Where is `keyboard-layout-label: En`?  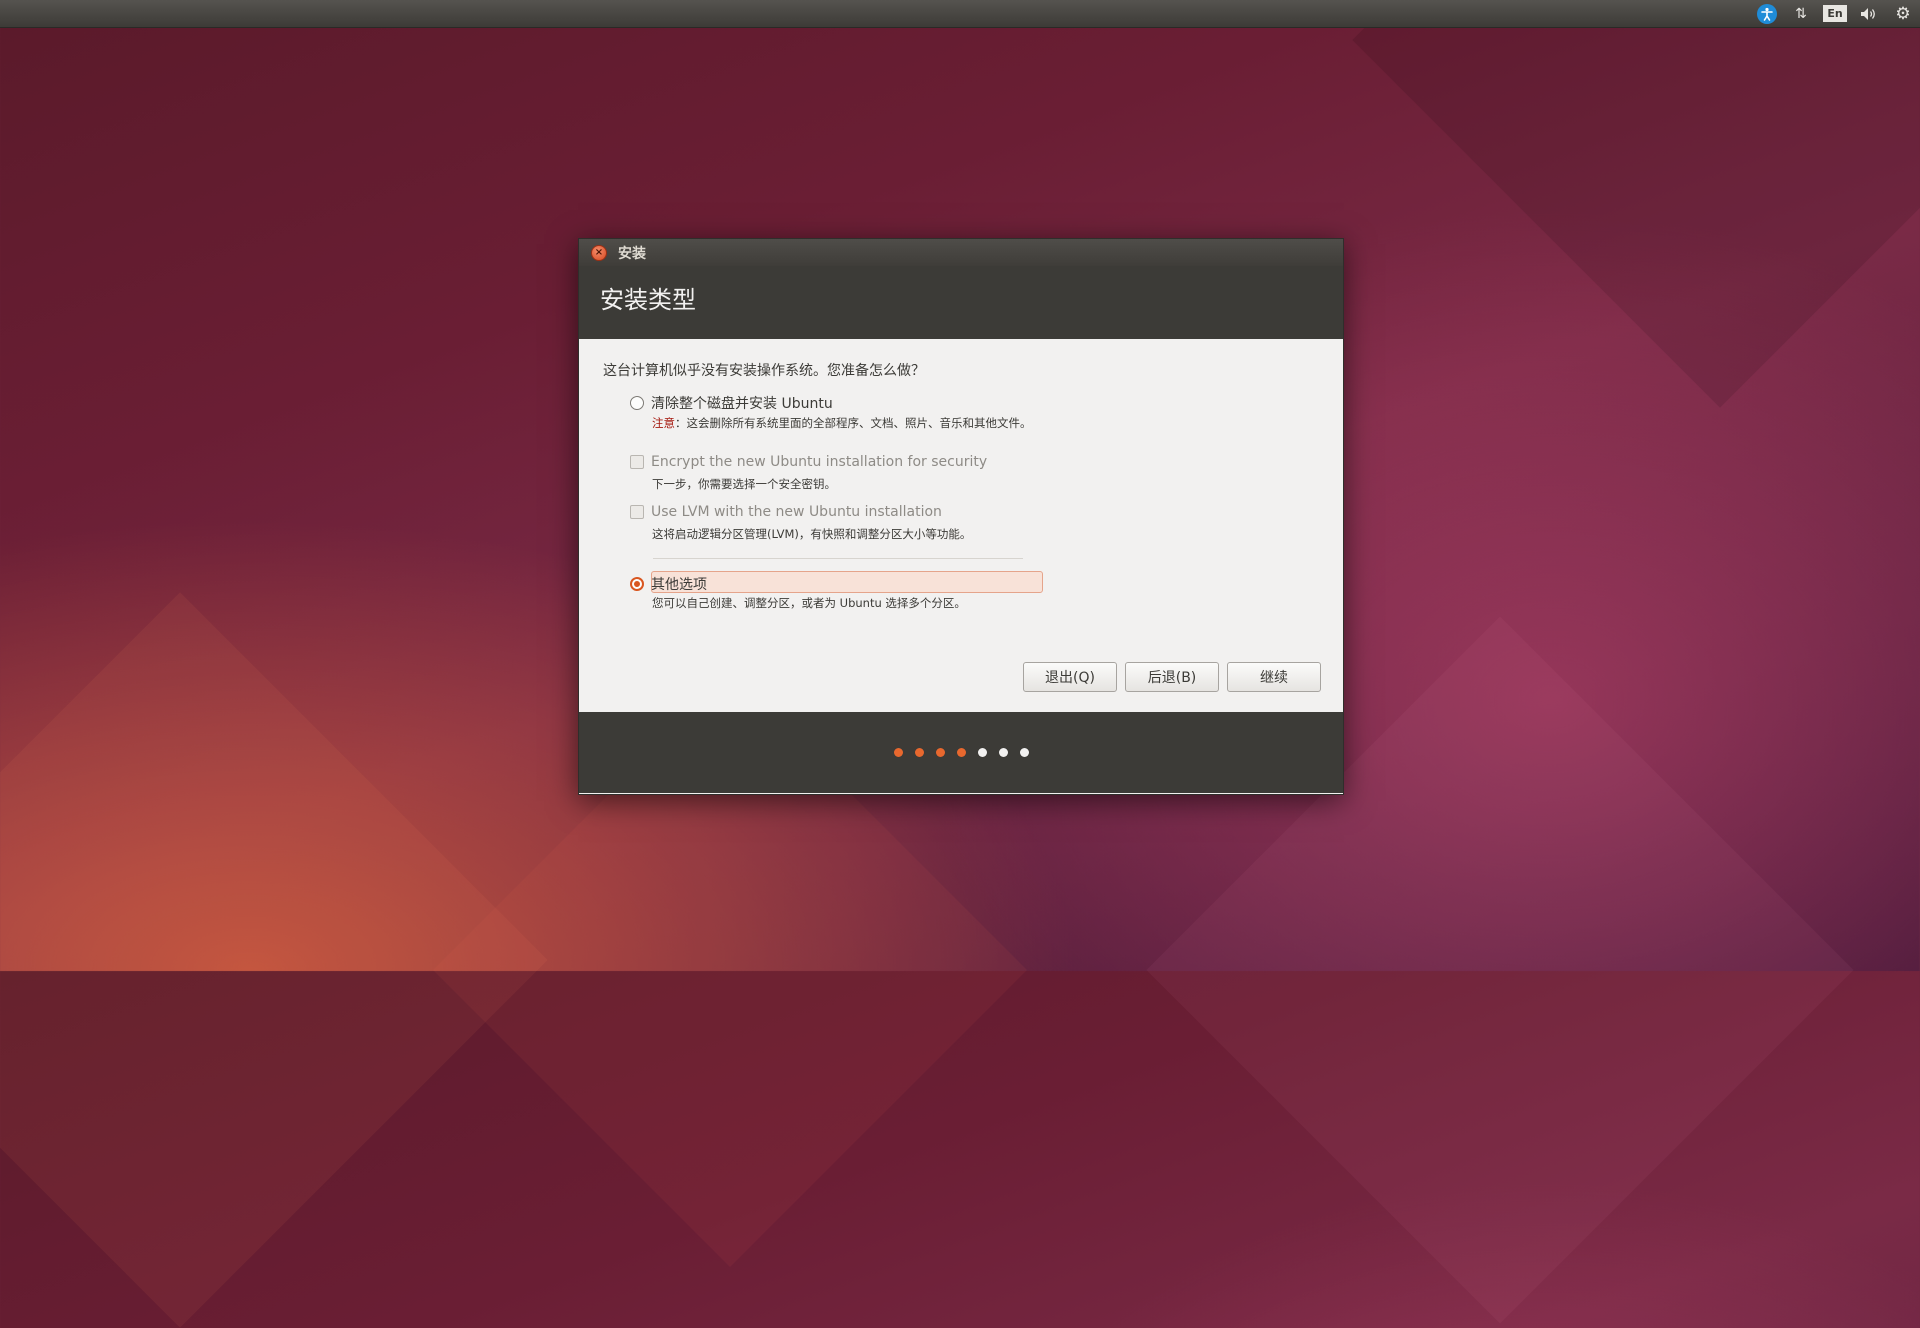 keyboard-layout-label: En is located at coordinates (1835, 13).